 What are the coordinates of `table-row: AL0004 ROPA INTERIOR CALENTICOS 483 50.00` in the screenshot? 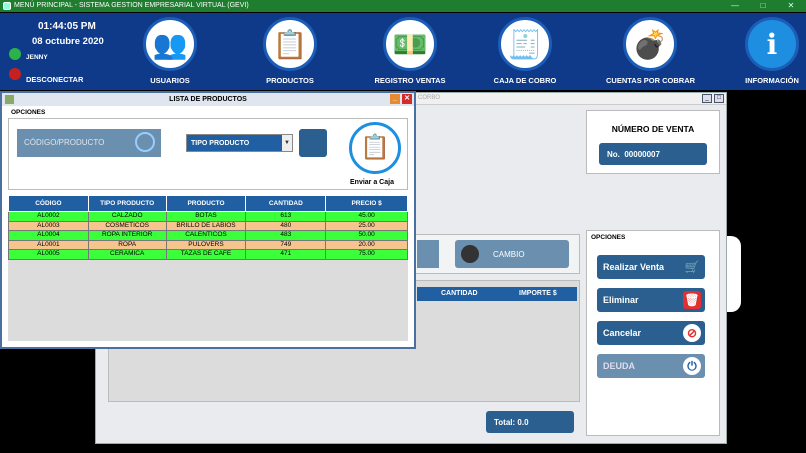 It's located at (208, 235).